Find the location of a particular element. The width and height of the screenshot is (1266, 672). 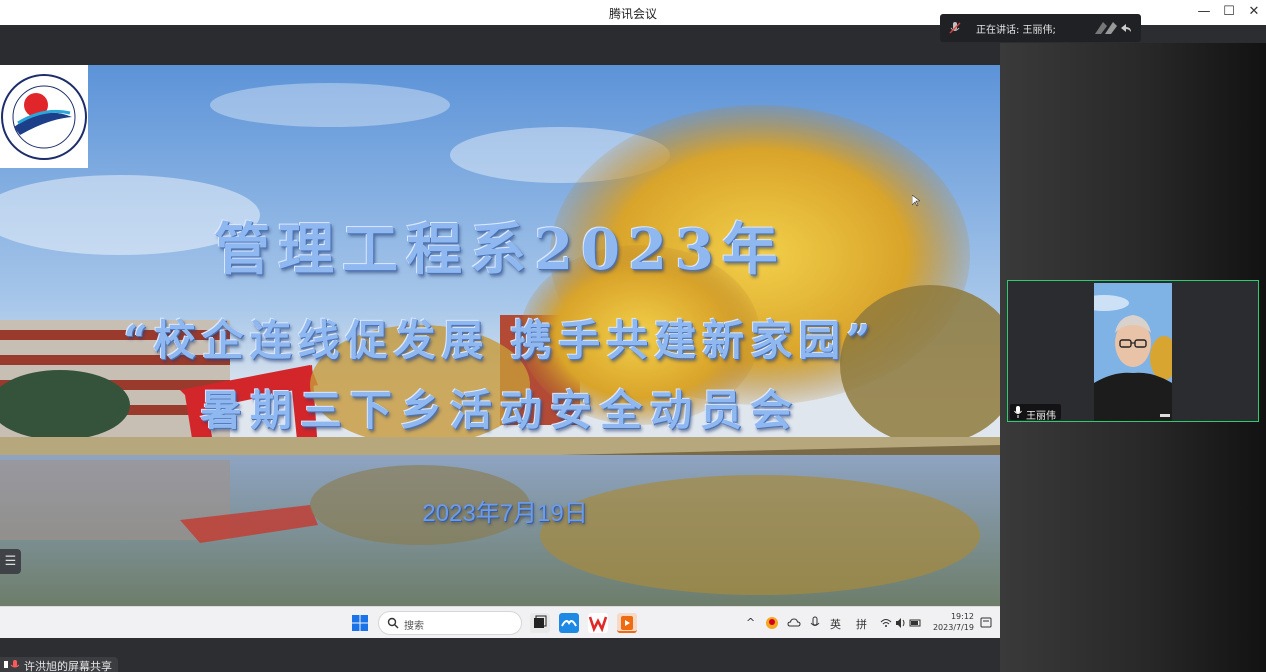

mouse-cursor-icon is located at coordinates (916, 201).